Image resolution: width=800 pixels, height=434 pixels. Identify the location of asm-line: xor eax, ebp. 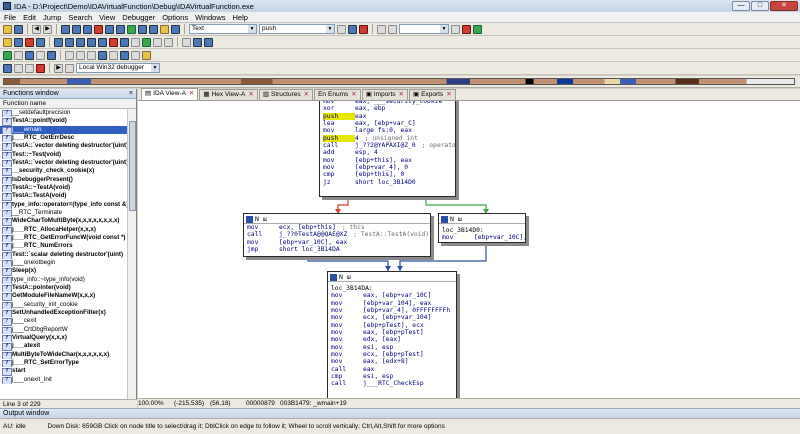
(387, 108).